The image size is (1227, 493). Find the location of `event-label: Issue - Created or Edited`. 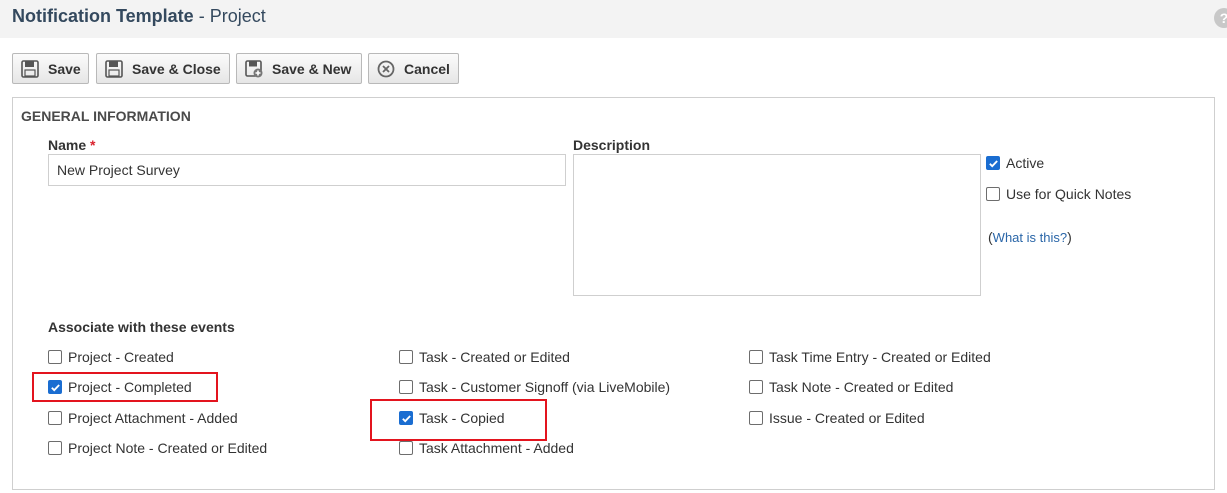

event-label: Issue - Created or Edited is located at coordinates (847, 418).